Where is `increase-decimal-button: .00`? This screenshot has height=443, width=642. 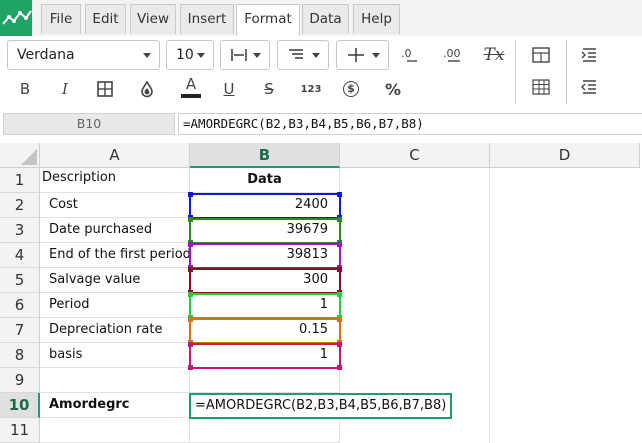
increase-decimal-button: .00 is located at coordinates (453, 55).